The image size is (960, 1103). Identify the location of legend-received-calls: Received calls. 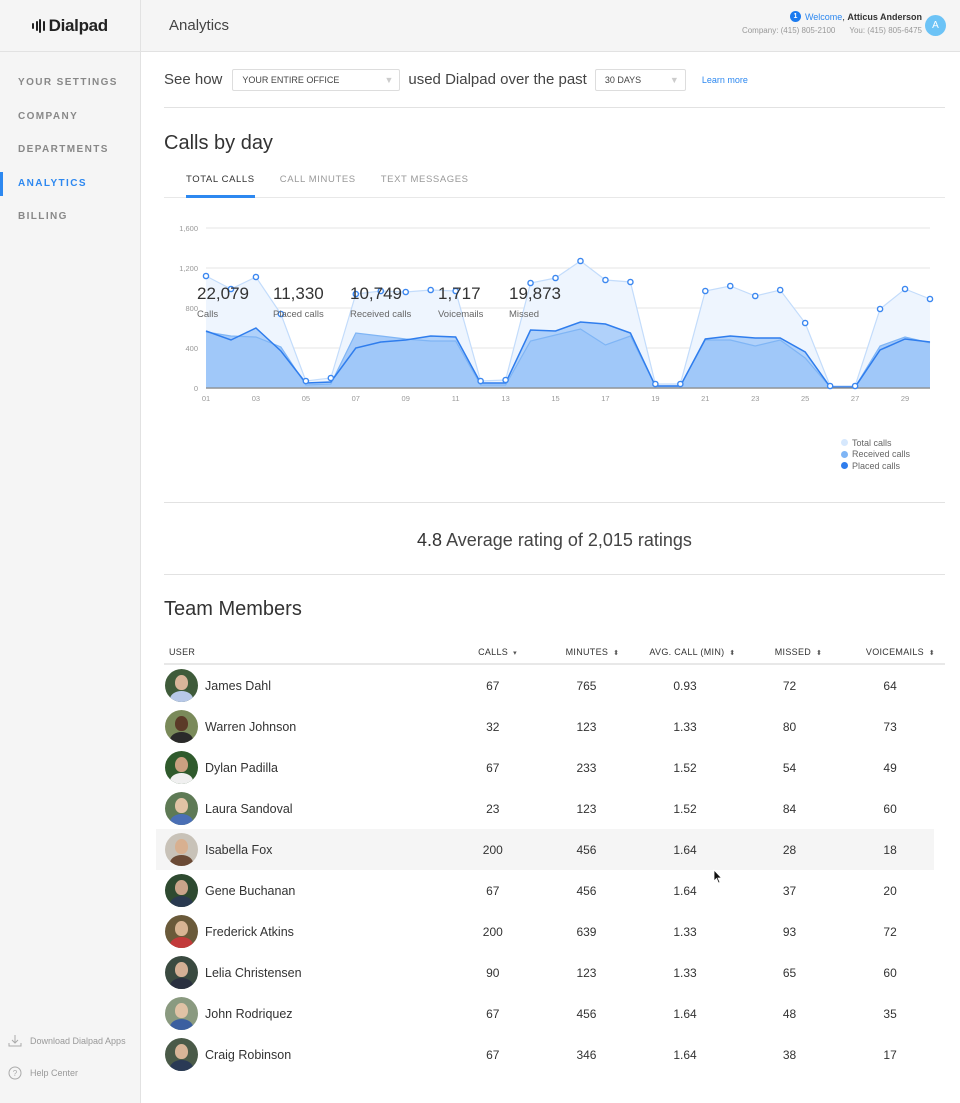
(875, 455).